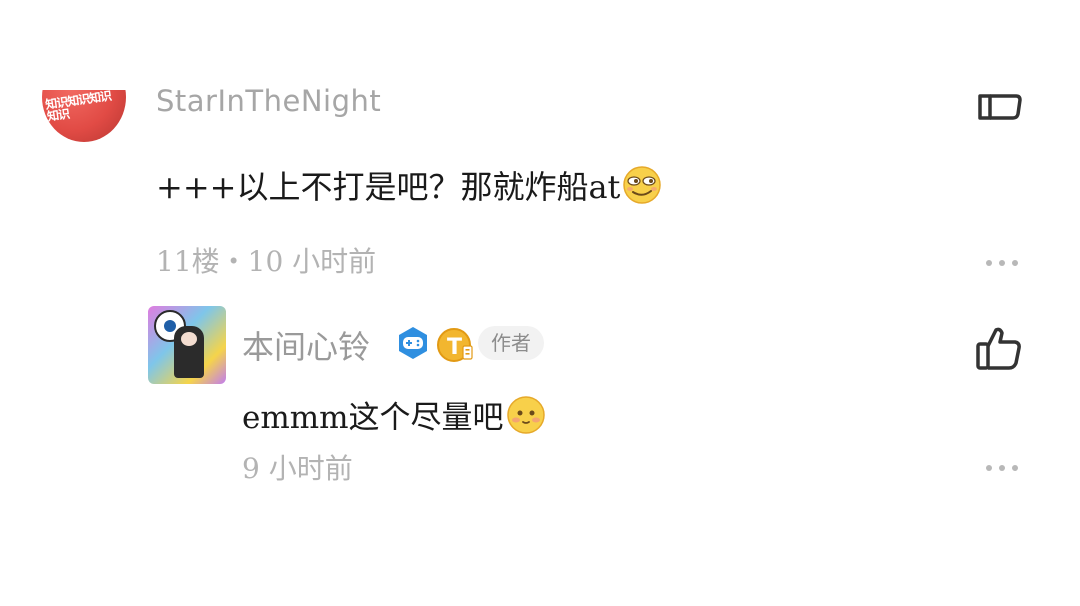 Image resolution: width=1080 pixels, height=606 pixels. What do you see at coordinates (306, 345) in the screenshot?
I see `username: 本间心铃` at bounding box center [306, 345].